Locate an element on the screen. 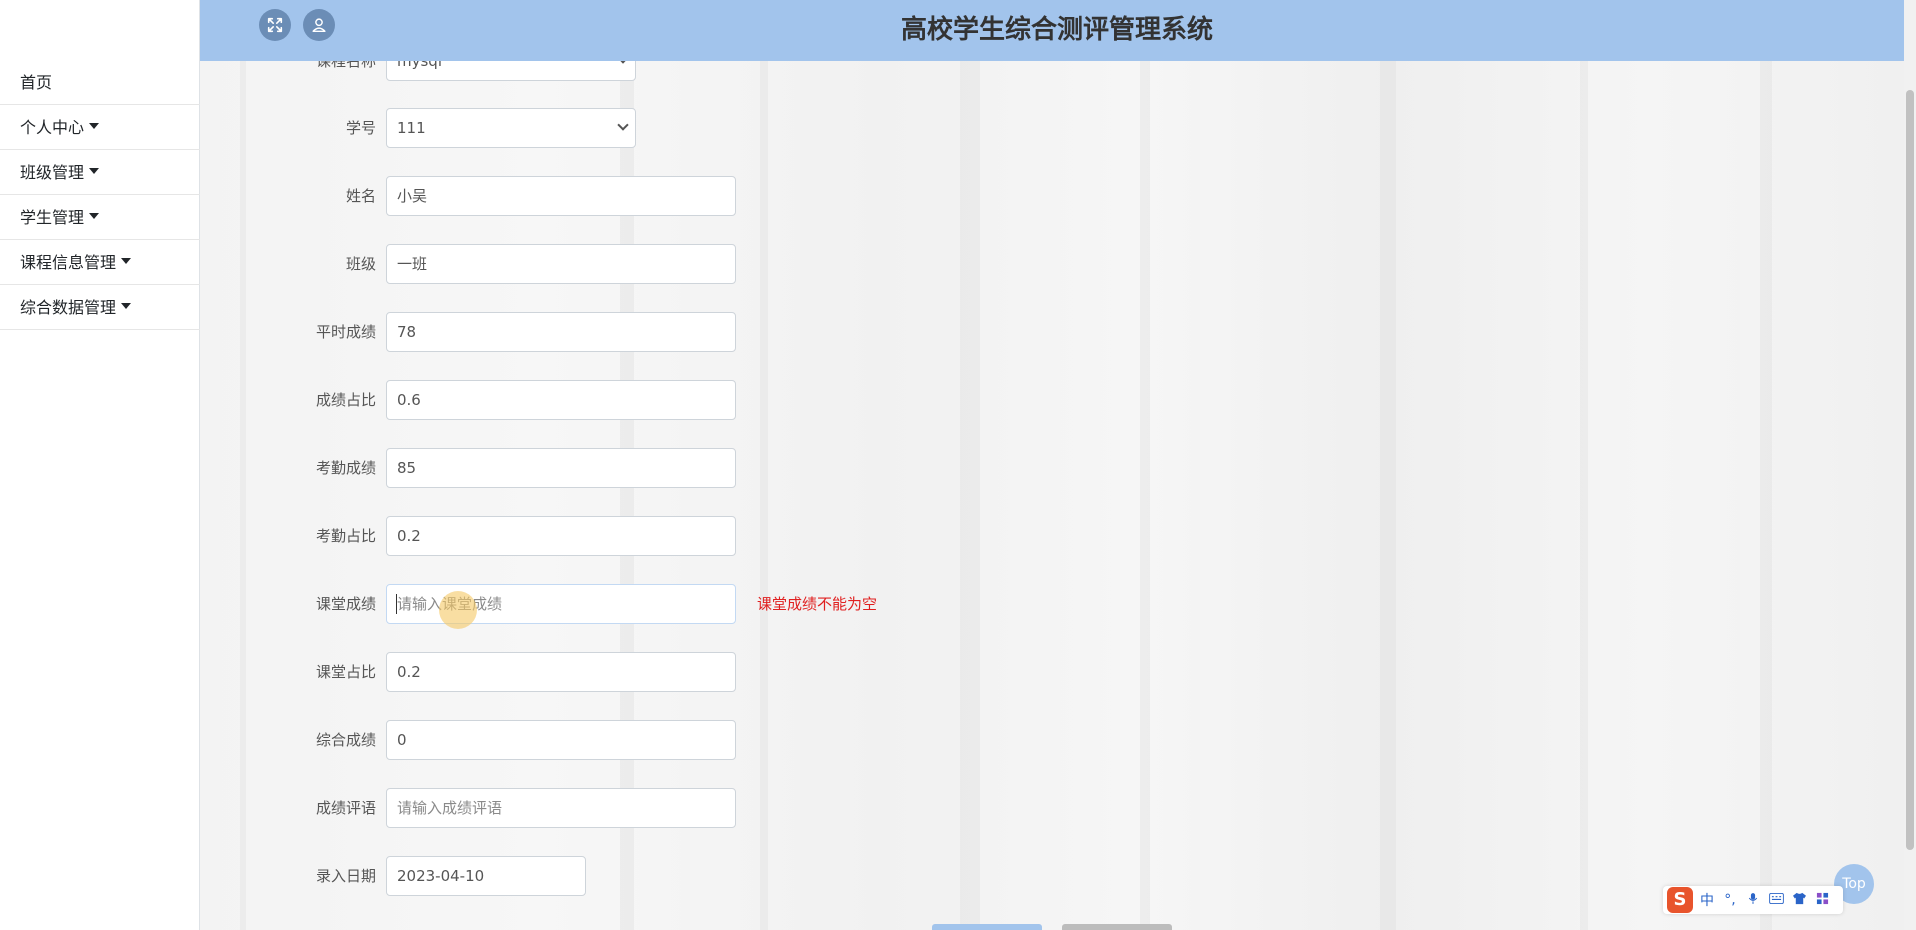  student-no-value: 111 is located at coordinates (411, 128).